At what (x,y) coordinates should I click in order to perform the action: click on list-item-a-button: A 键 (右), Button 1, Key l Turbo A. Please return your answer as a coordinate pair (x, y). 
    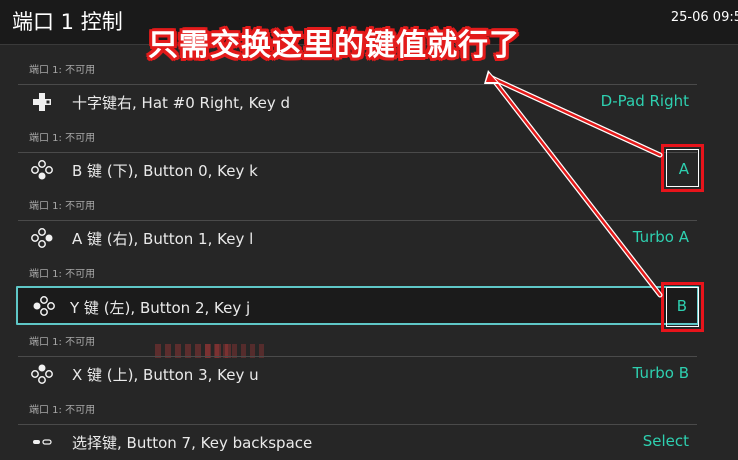
    Looking at the image, I should click on (357, 237).